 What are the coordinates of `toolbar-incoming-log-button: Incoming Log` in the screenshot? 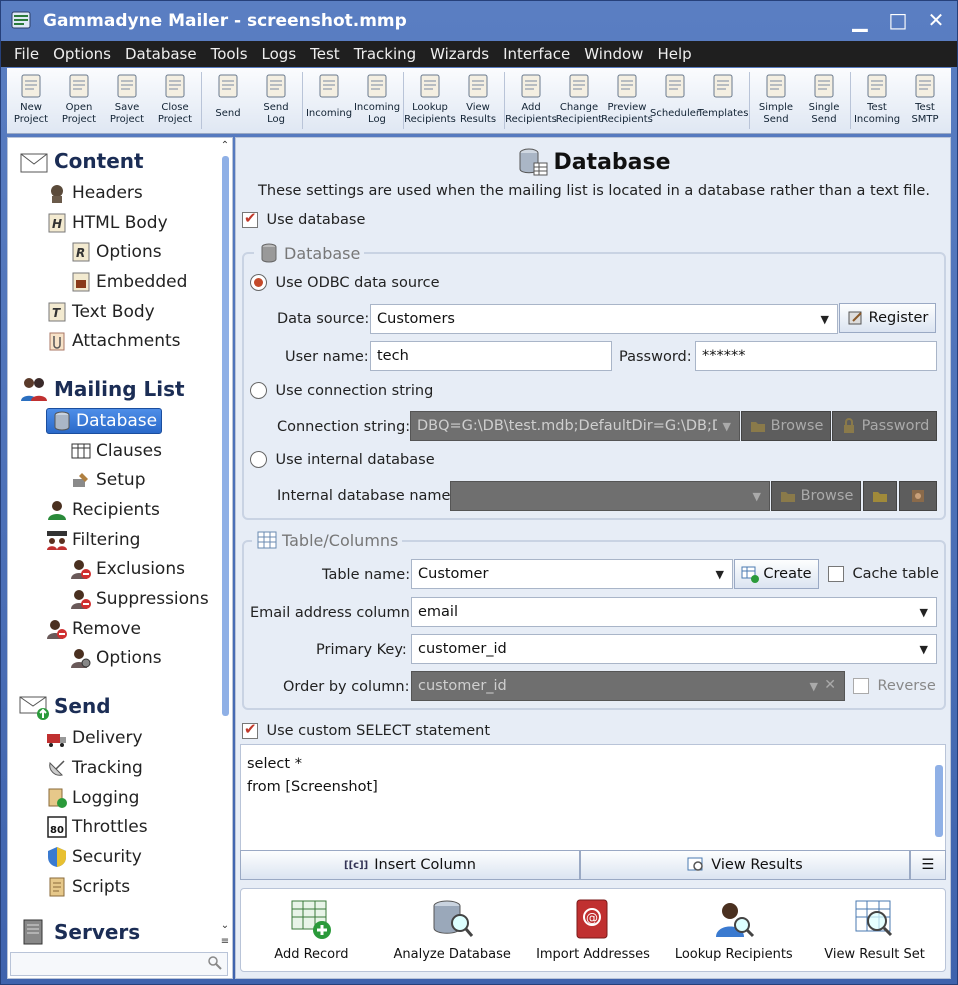 It's located at (377, 100).